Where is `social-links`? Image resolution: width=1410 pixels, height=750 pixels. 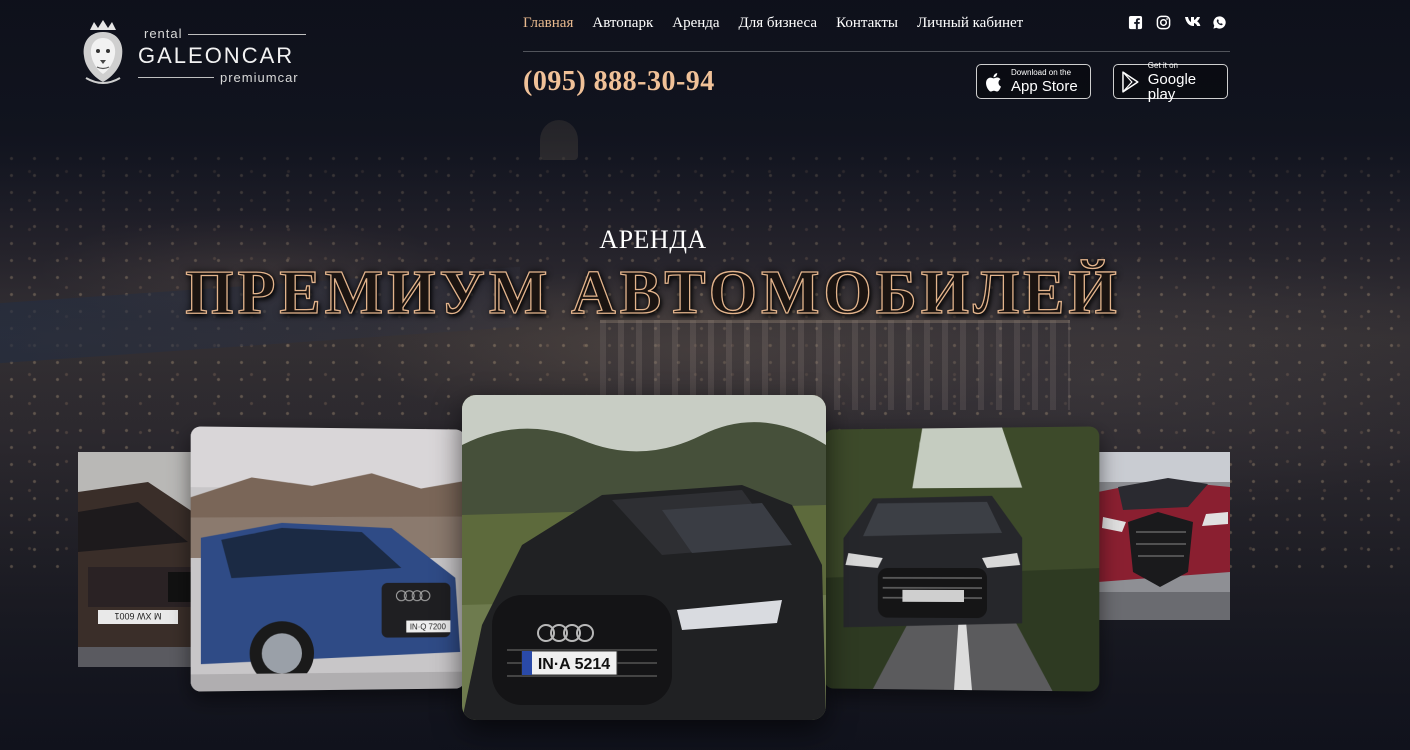 social-links is located at coordinates (1177, 22).